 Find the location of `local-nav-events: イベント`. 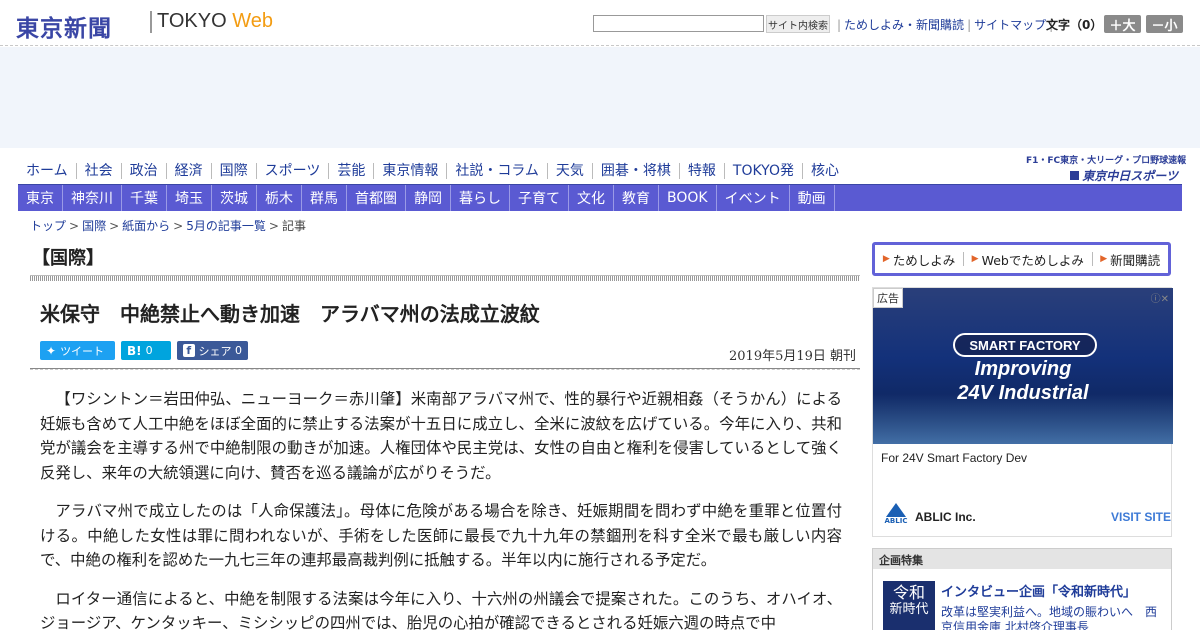

local-nav-events: イベント is located at coordinates (753, 198).